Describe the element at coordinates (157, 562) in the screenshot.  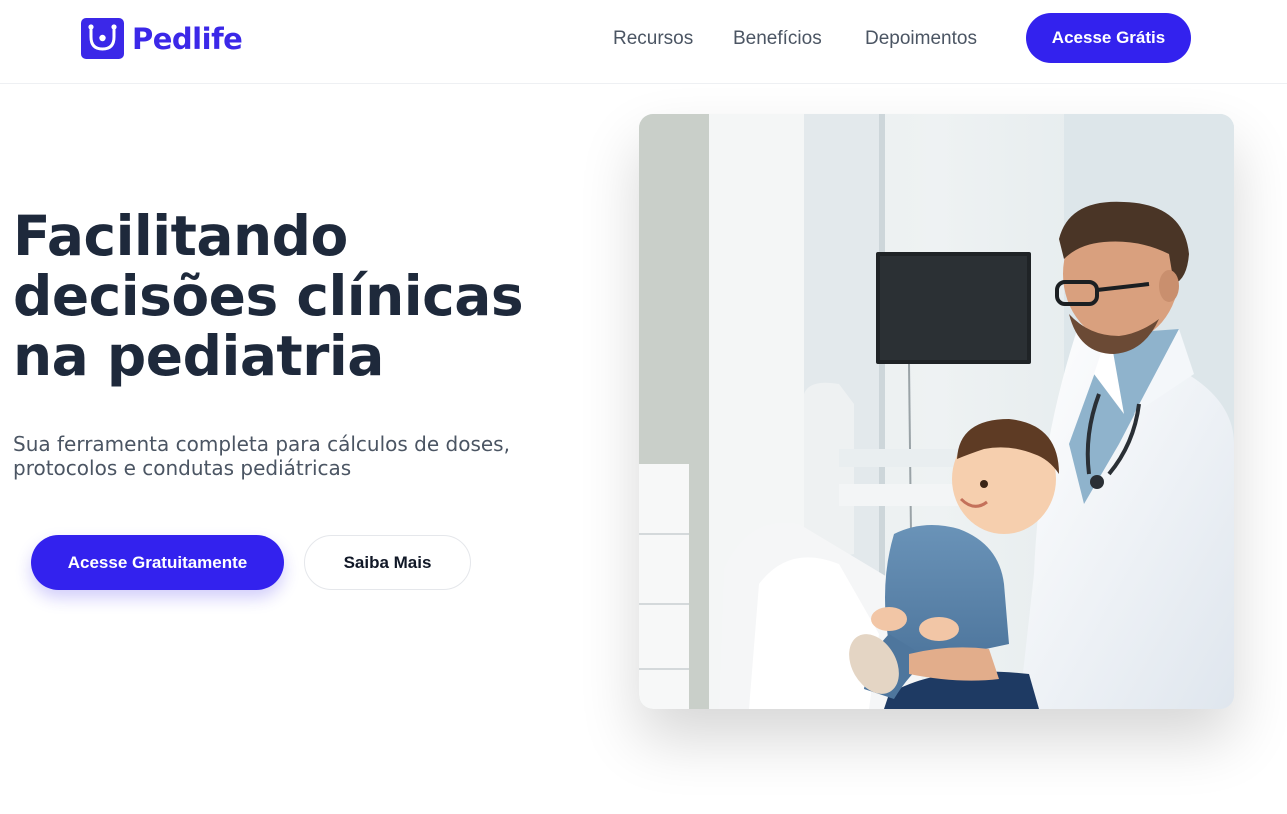
I see `access-free-button: Acesse Gratuitamente` at that location.